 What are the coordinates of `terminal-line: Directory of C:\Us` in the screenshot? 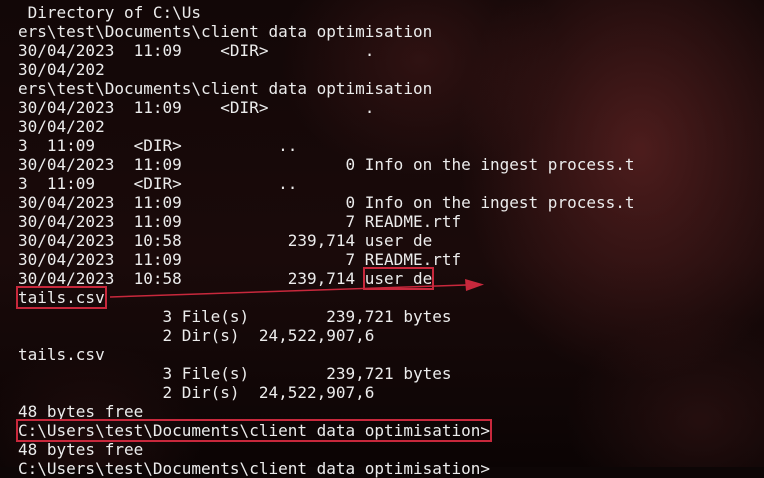 It's located at (110, 12).